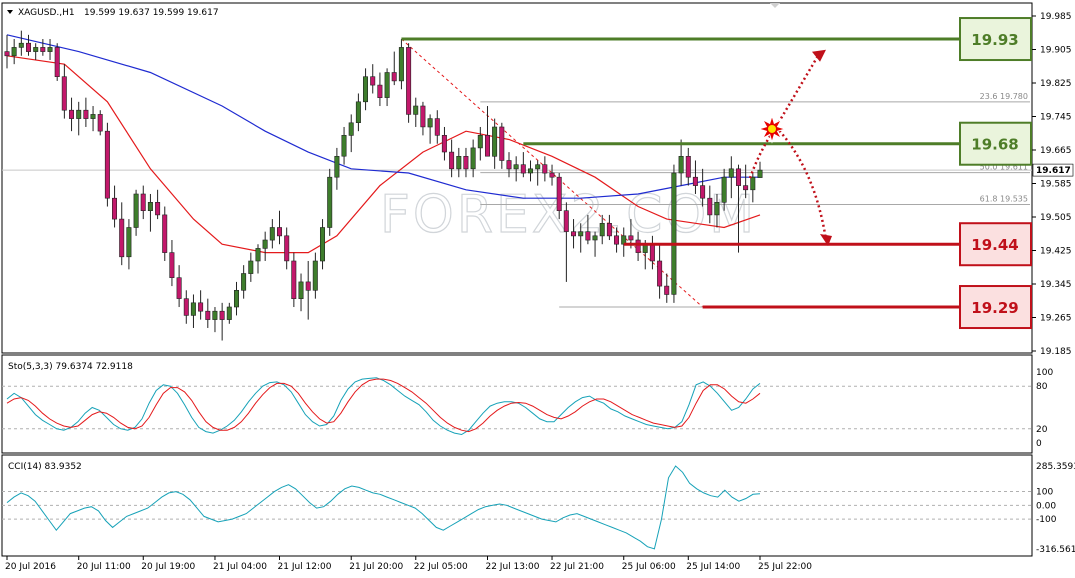  Describe the element at coordinates (46, 13) in the screenshot. I see `symbol-label: XAGUSD.,H1` at that location.